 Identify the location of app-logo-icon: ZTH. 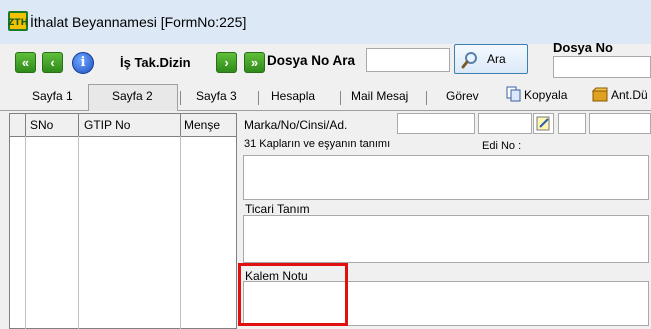
(18, 21).